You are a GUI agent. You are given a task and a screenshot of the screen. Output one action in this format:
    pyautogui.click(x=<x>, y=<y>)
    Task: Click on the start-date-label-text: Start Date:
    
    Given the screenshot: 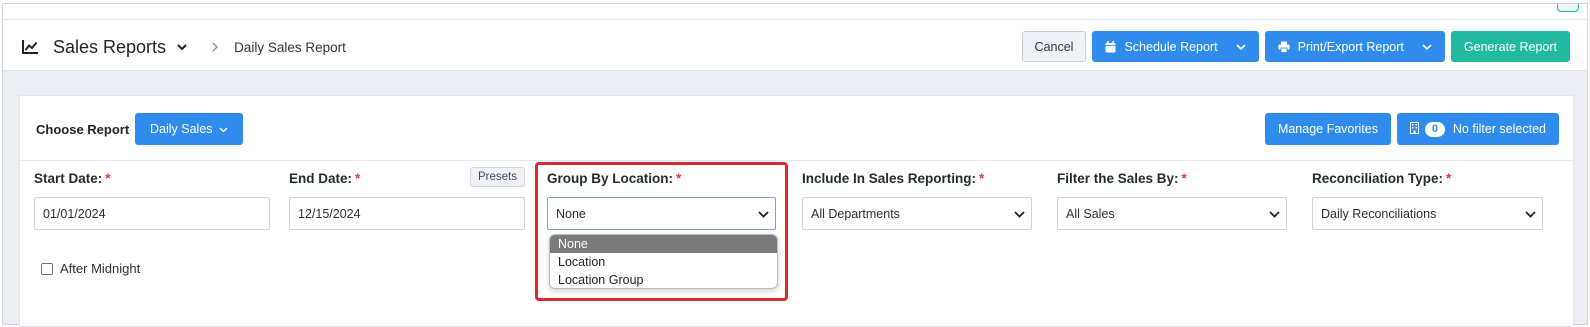 What is the action you would take?
    pyautogui.click(x=68, y=178)
    